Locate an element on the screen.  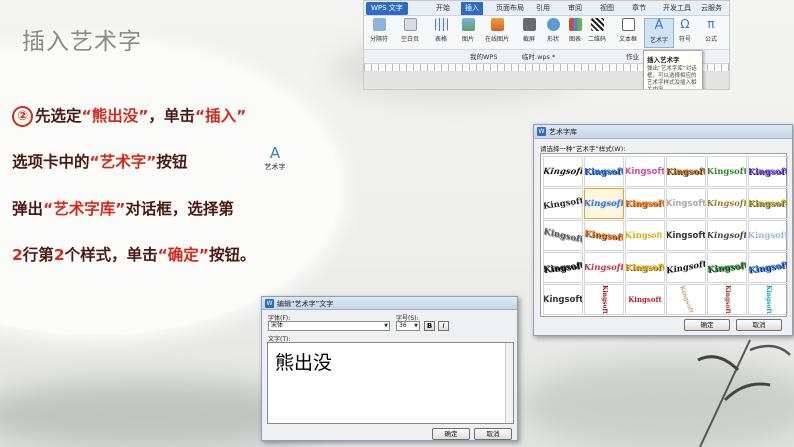
blank-page-button: 空白页 is located at coordinates (410, 30).